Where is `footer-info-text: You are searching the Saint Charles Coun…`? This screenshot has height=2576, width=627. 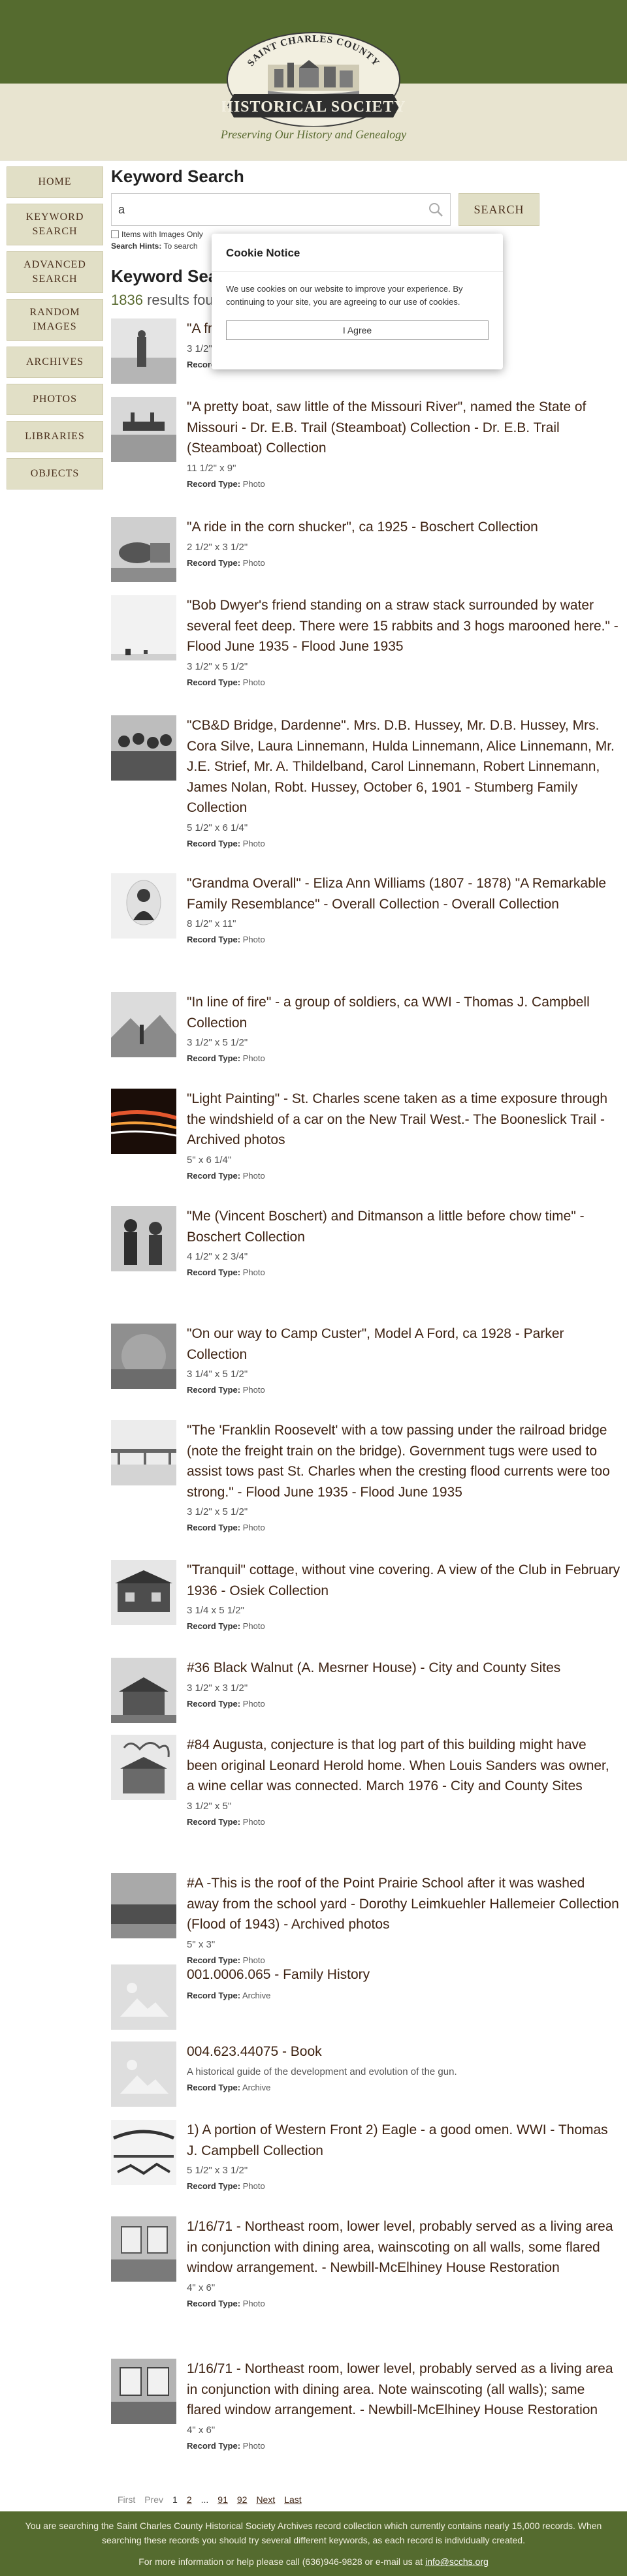 footer-info-text: You are searching the Saint Charles Coun… is located at coordinates (313, 2533).